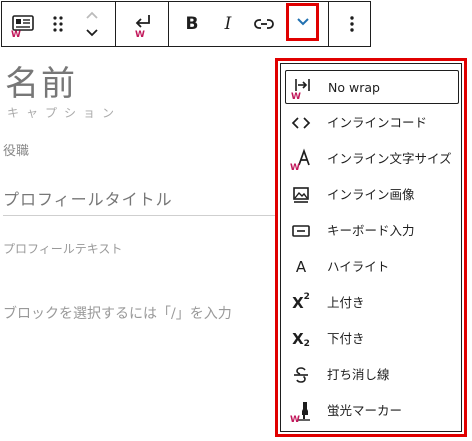  Describe the element at coordinates (301, 231) in the screenshot. I see `keyboard-icon` at that location.